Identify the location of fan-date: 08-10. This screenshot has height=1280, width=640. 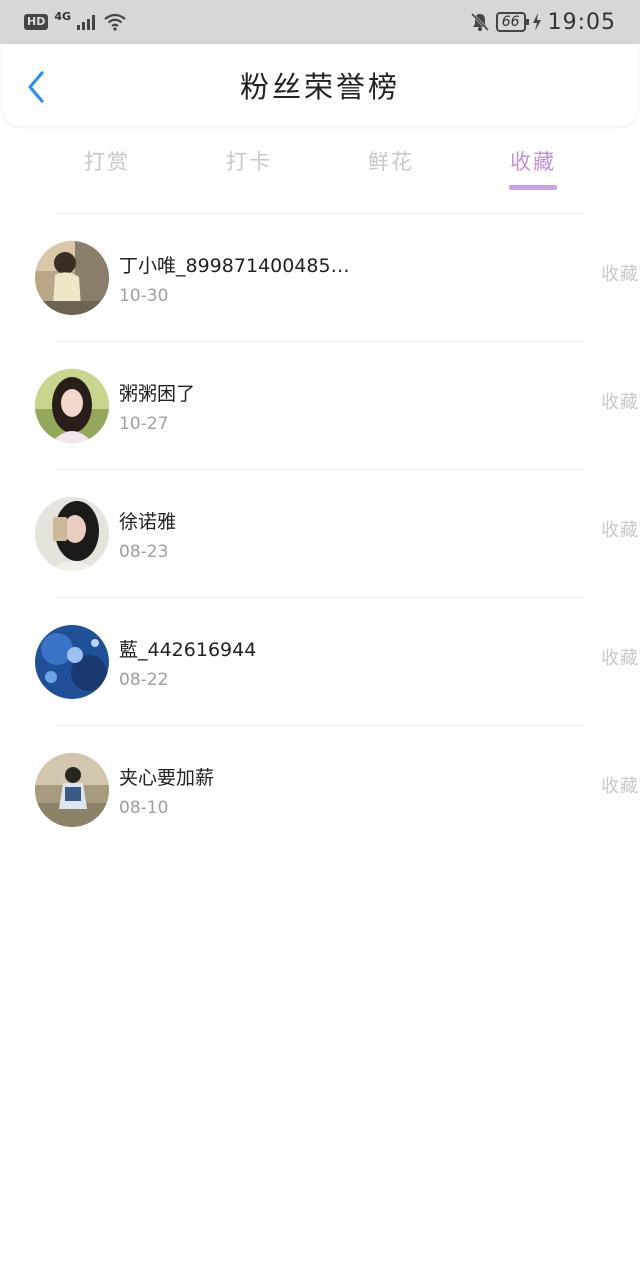
(144, 807).